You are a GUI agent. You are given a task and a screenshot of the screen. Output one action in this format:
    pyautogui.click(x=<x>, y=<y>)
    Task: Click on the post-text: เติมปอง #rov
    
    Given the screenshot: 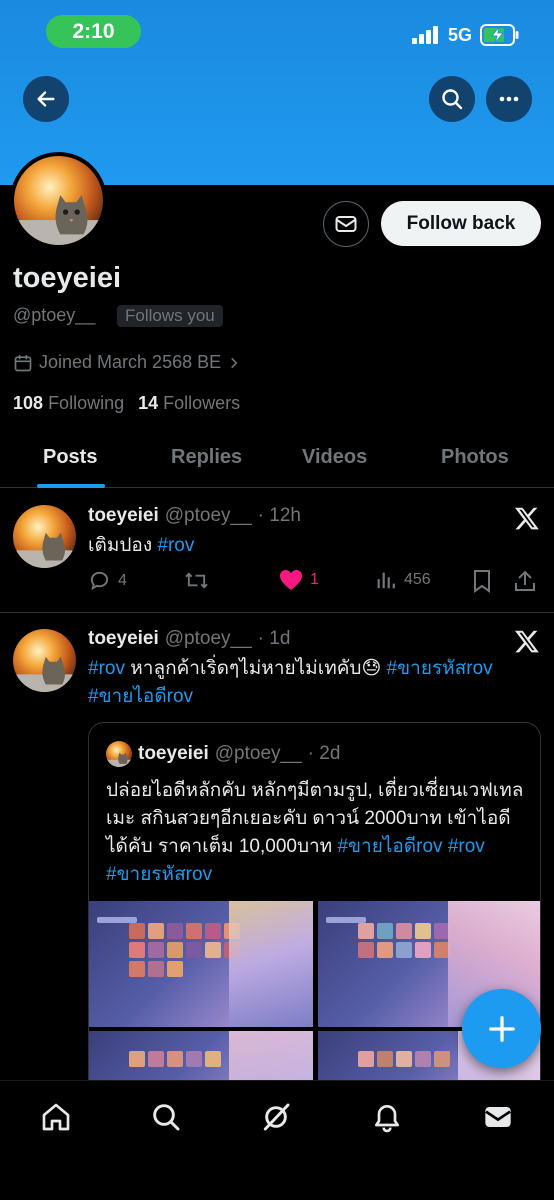 What is the action you would take?
    pyautogui.click(x=141, y=546)
    